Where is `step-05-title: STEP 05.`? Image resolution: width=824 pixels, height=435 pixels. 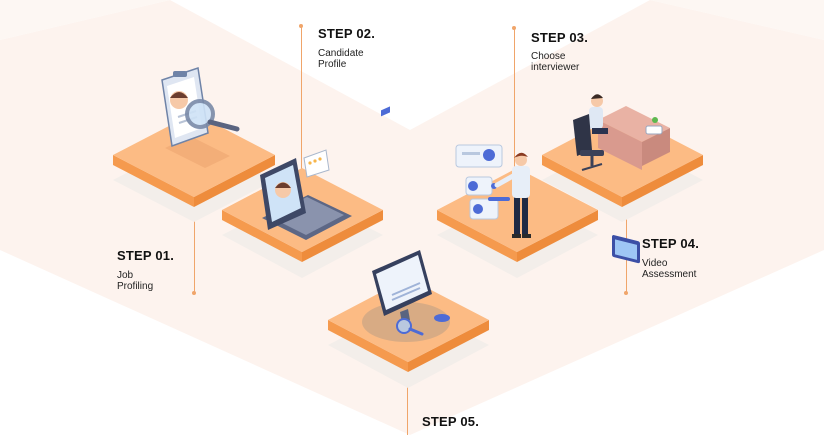 step-05-title: STEP 05. is located at coordinates (451, 421).